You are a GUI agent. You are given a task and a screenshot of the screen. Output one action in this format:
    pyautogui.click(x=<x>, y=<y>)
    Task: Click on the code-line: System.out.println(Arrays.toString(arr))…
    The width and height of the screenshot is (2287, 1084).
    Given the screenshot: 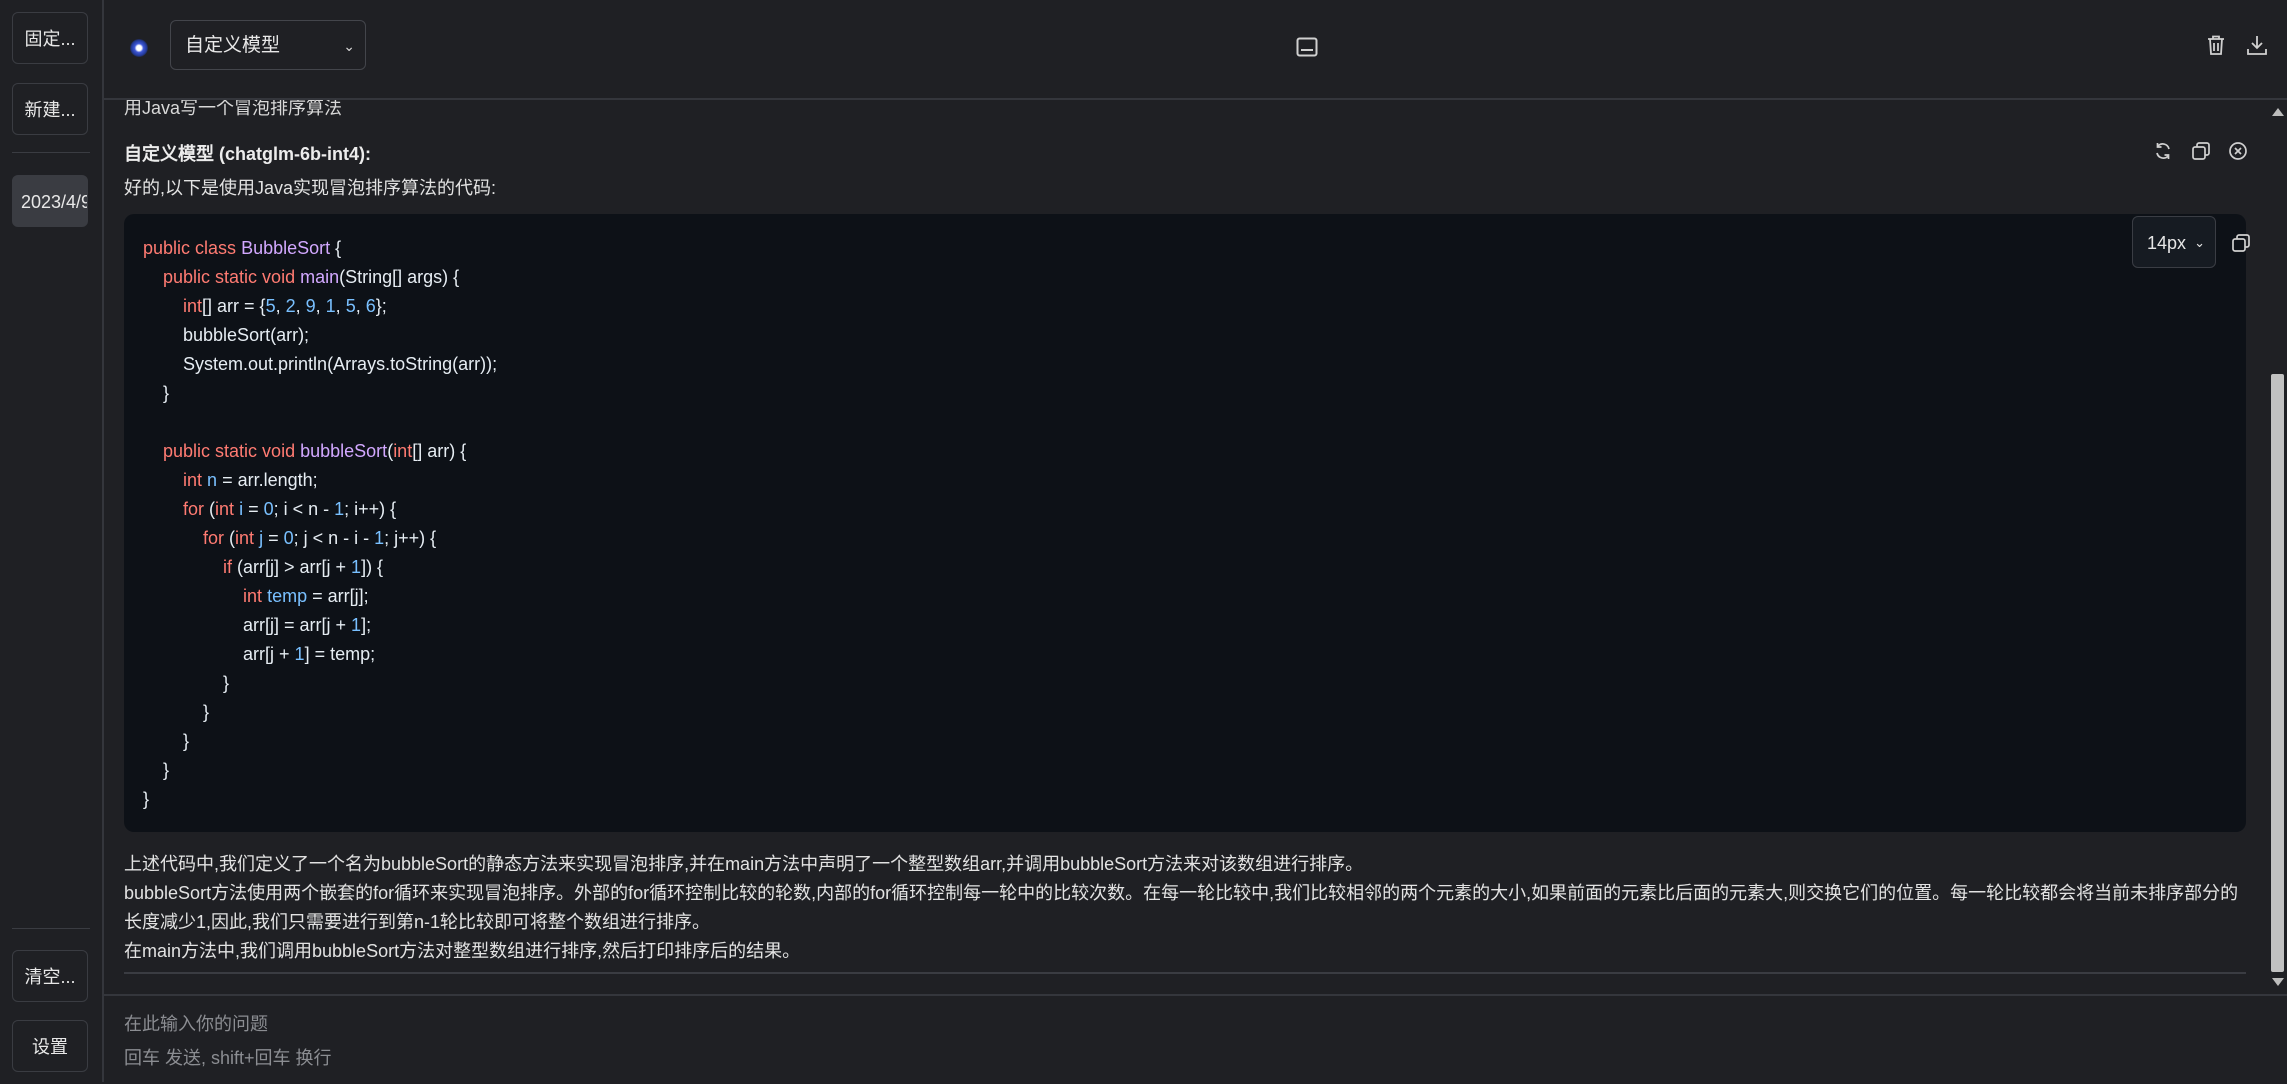 What is the action you would take?
    pyautogui.click(x=320, y=364)
    